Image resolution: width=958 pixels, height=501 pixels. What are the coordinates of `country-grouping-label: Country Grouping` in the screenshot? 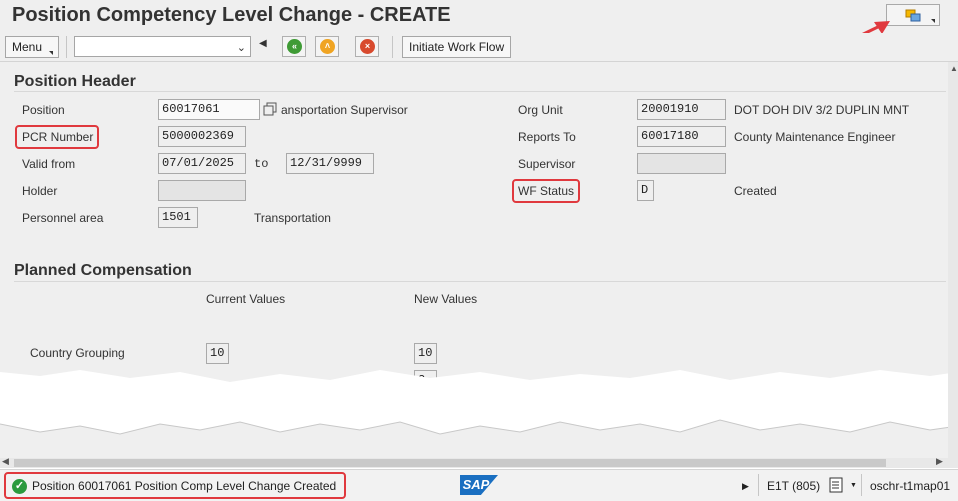 It's located at (77, 353).